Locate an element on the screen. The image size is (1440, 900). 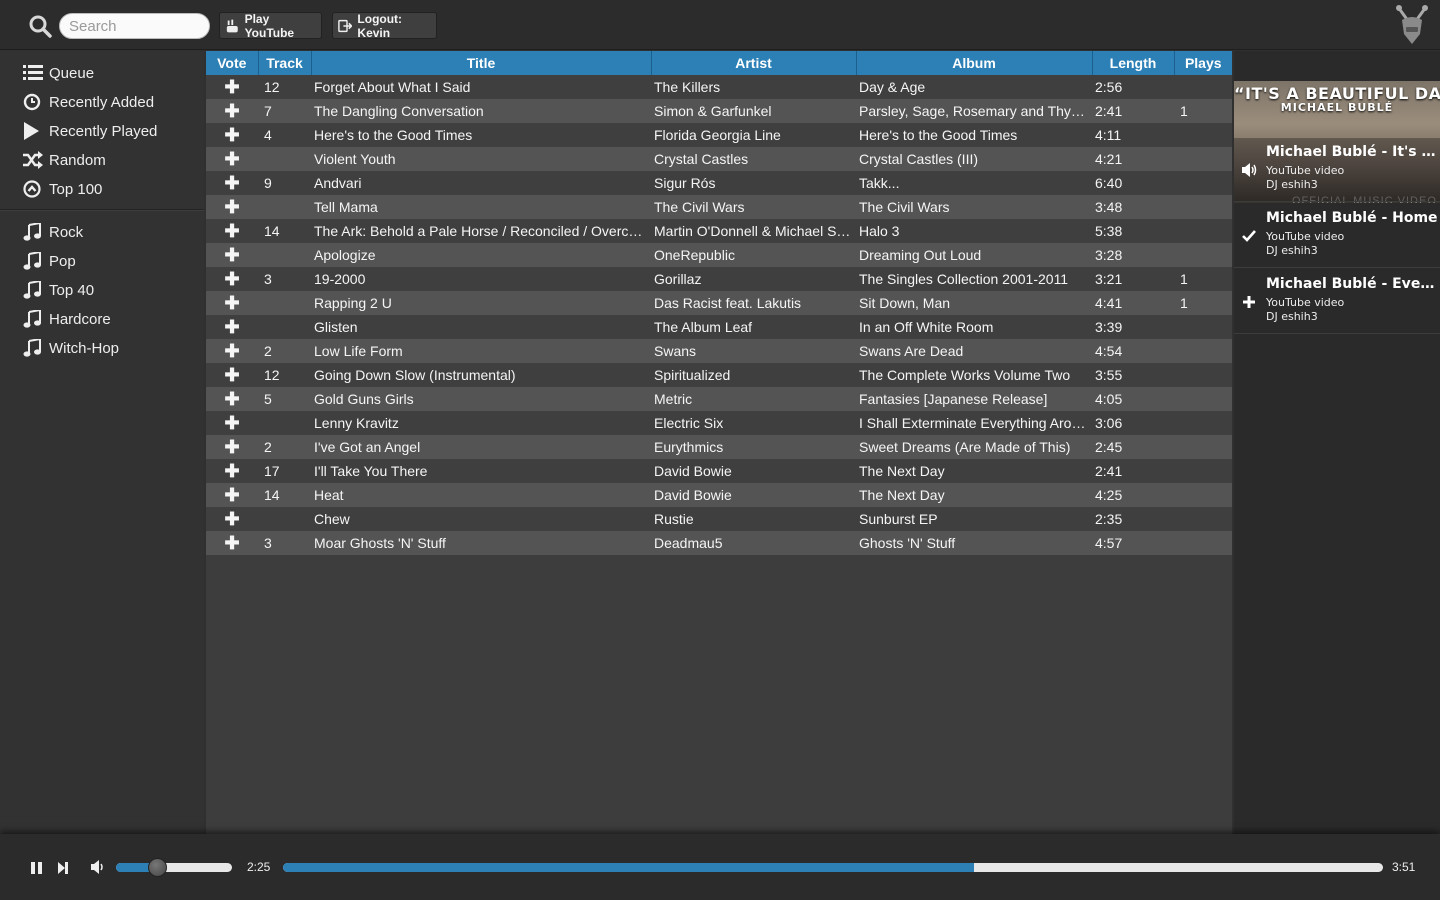
track-progress-fill is located at coordinates (628, 867).